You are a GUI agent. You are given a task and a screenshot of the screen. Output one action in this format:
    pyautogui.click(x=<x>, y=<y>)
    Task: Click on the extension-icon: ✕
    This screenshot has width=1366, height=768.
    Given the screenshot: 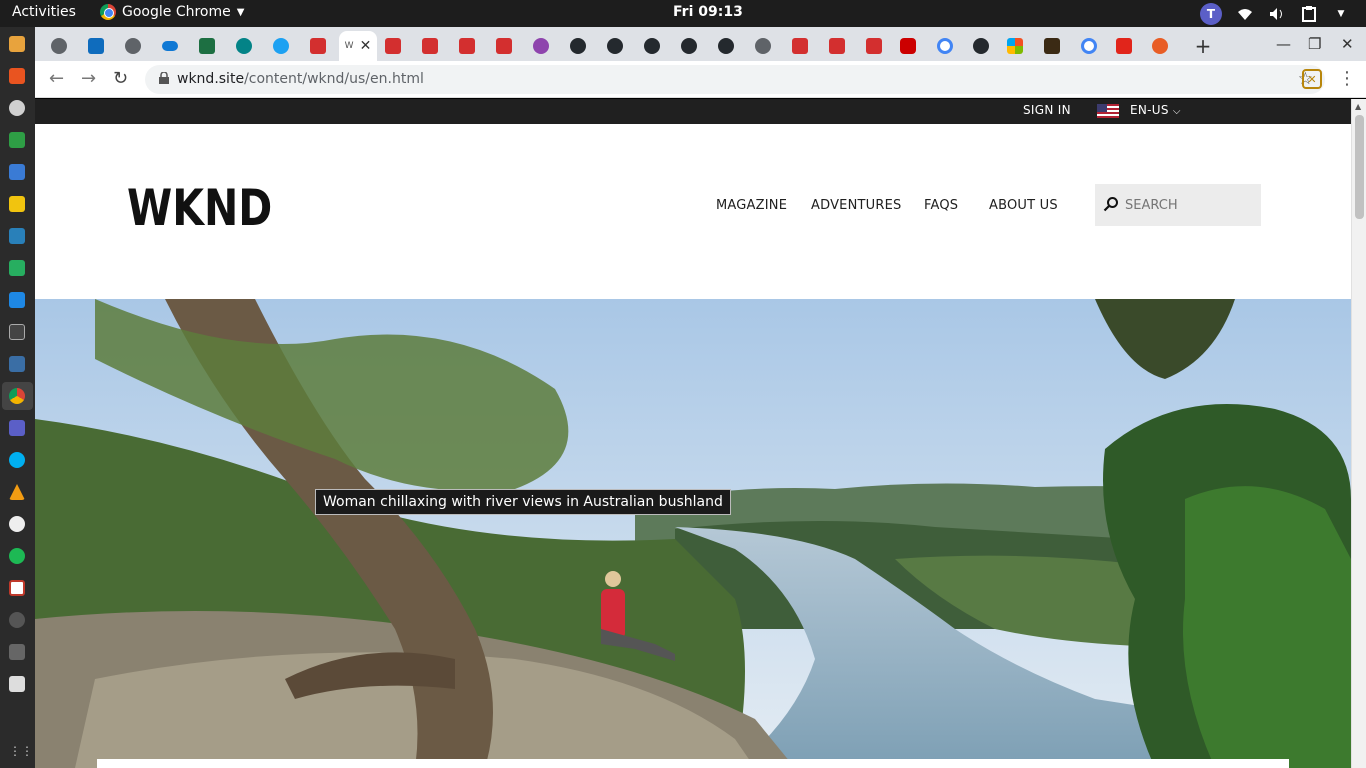 What is the action you would take?
    pyautogui.click(x=1312, y=79)
    